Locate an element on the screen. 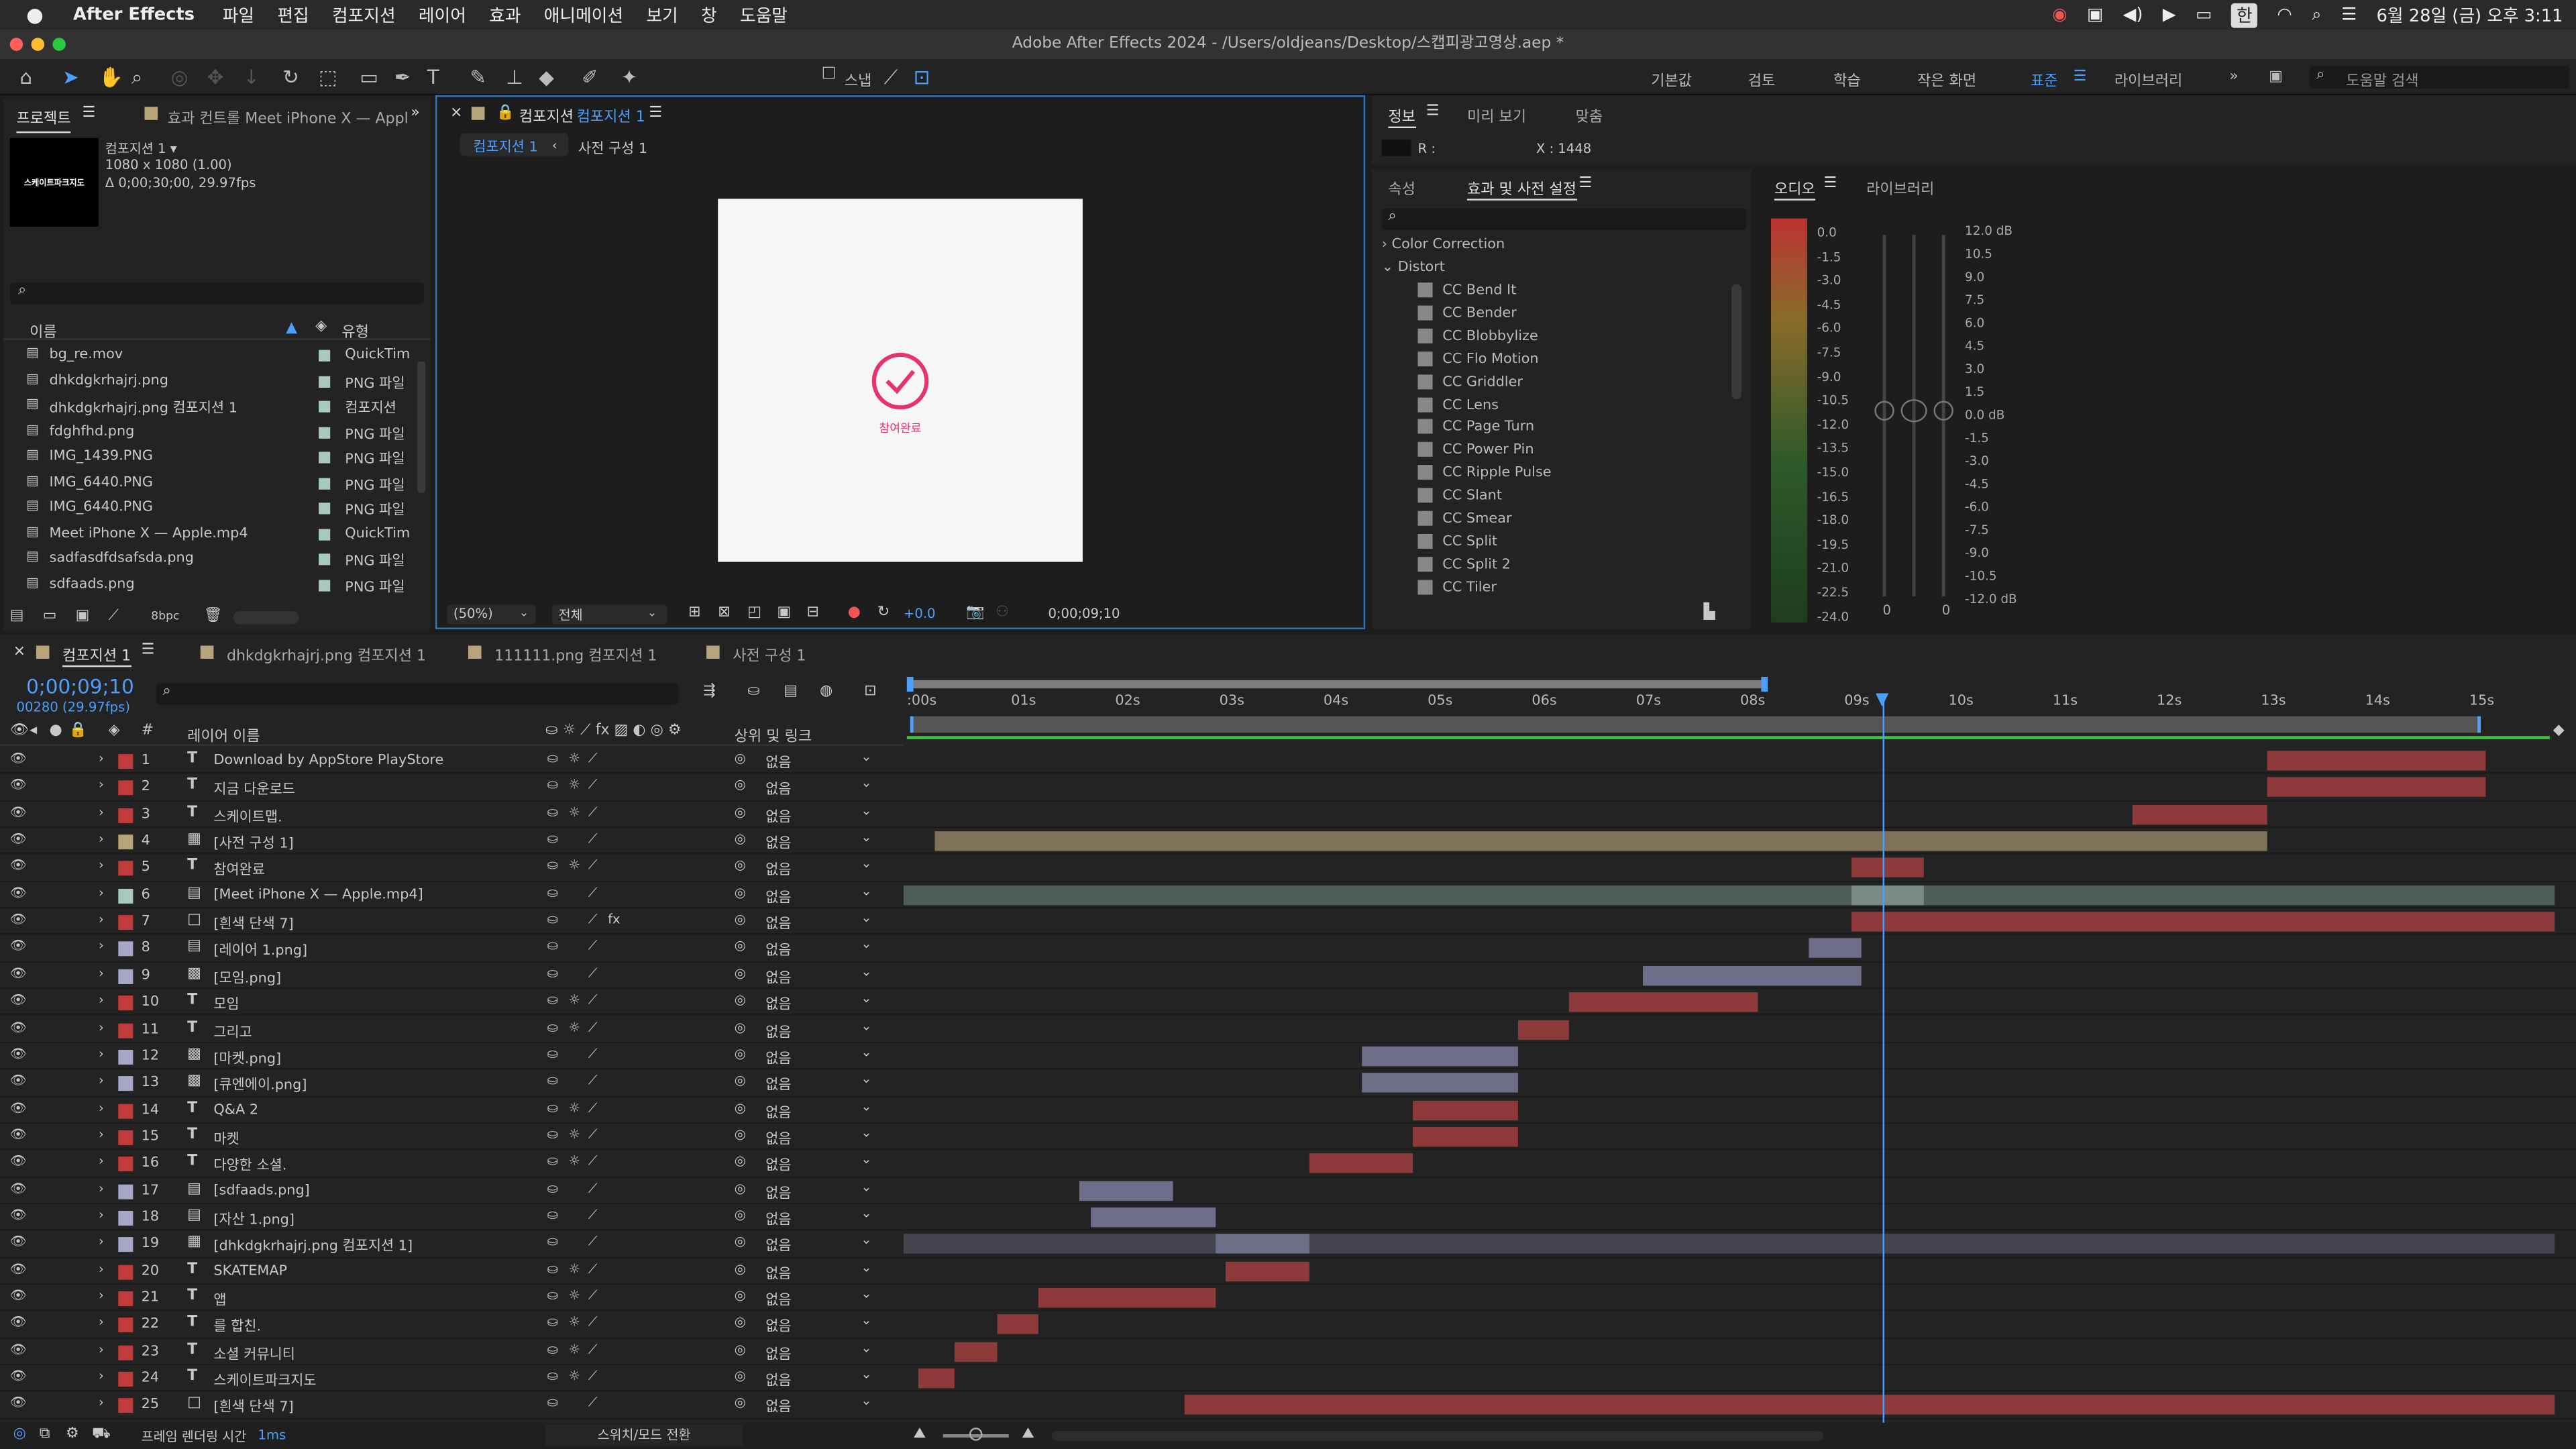 This screenshot has width=2576, height=1449. libraries-tab: 라이브러리 is located at coordinates (1900, 188).